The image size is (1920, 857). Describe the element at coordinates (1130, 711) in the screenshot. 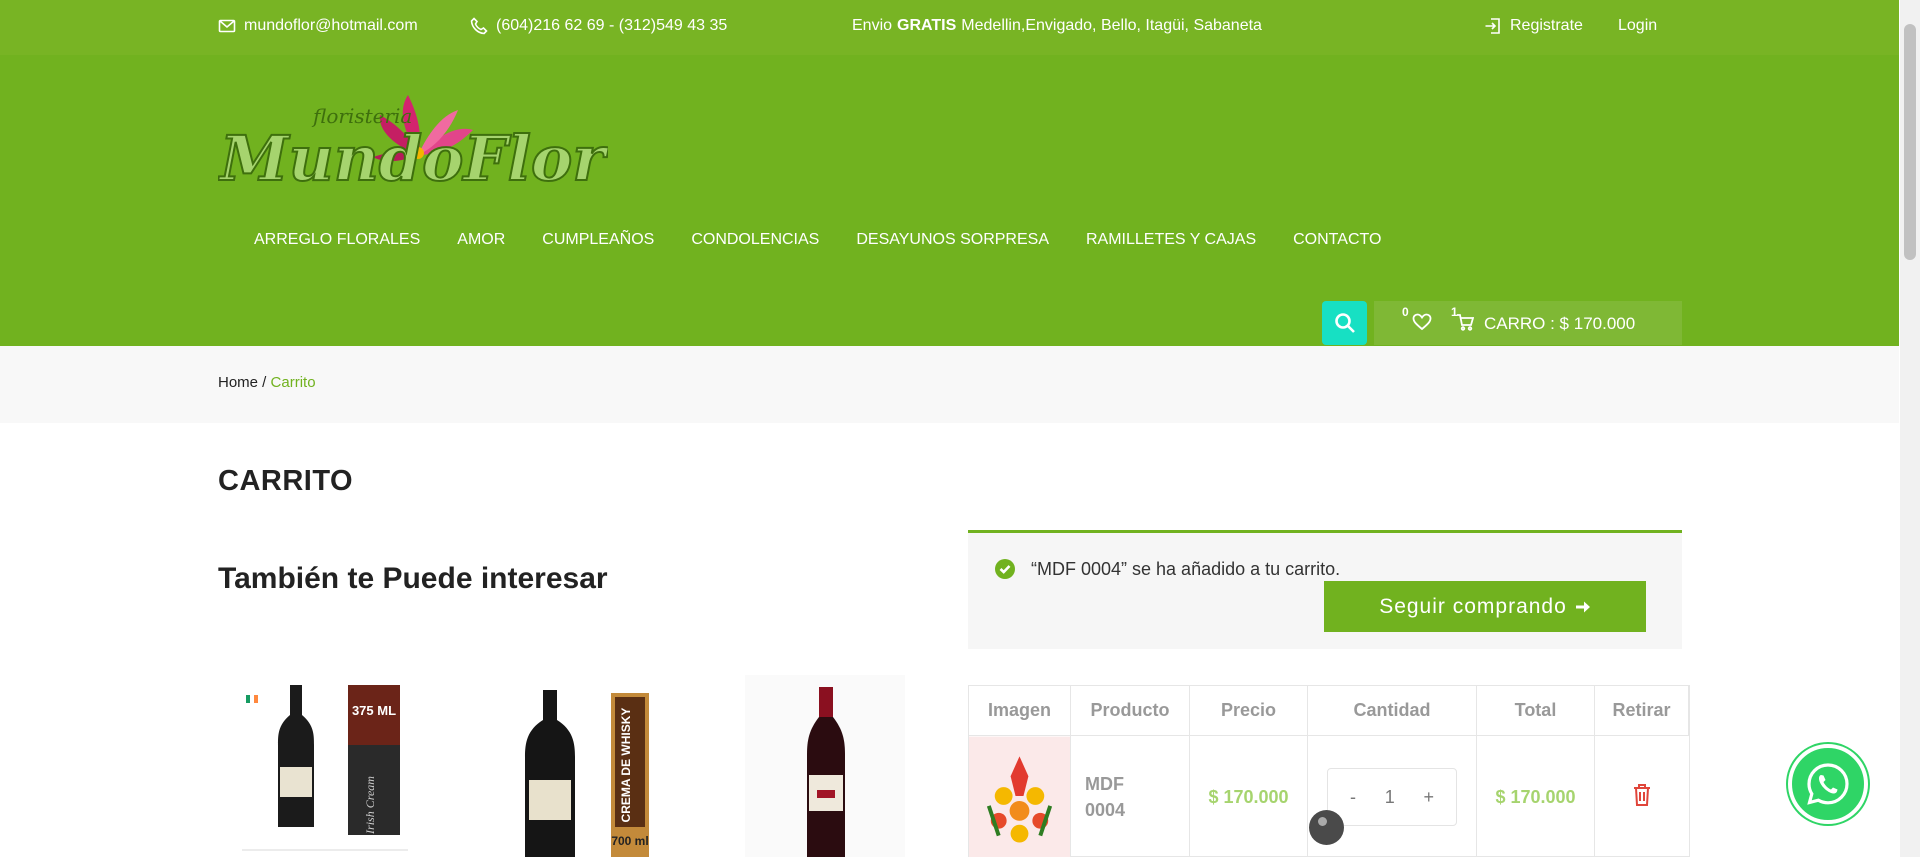

I see `col-header-product: Producto` at that location.